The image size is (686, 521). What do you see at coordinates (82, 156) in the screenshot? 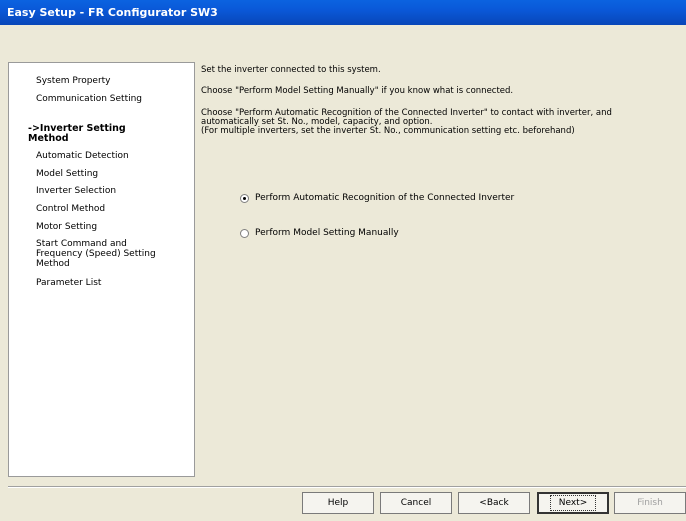
I see `nav-item-automatic-detection: Automatic Detection` at bounding box center [82, 156].